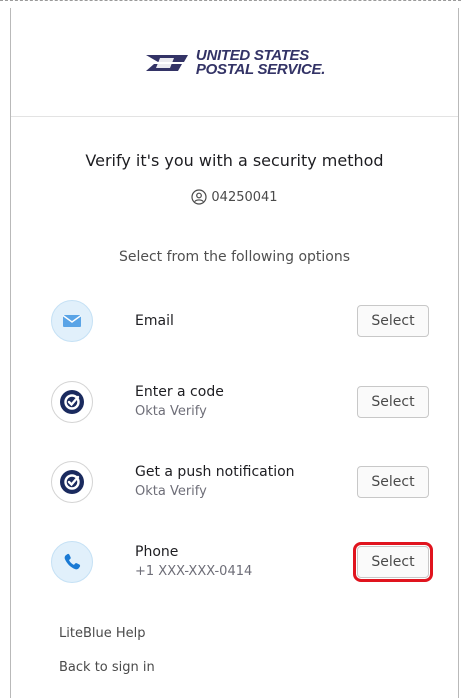  What do you see at coordinates (72, 562) in the screenshot?
I see `phone-icon` at bounding box center [72, 562].